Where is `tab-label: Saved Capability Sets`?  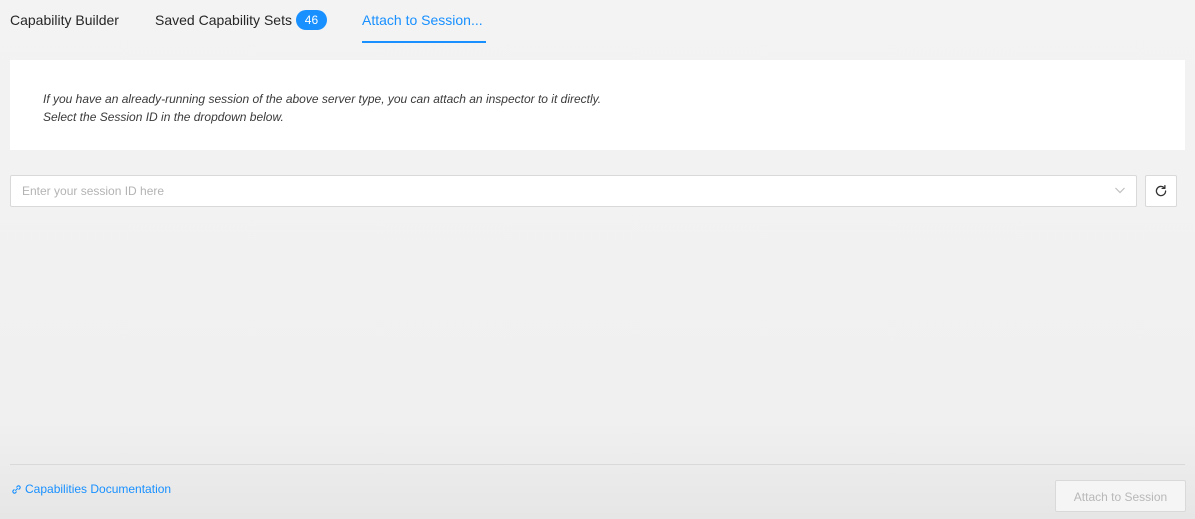
tab-label: Saved Capability Sets is located at coordinates (223, 20).